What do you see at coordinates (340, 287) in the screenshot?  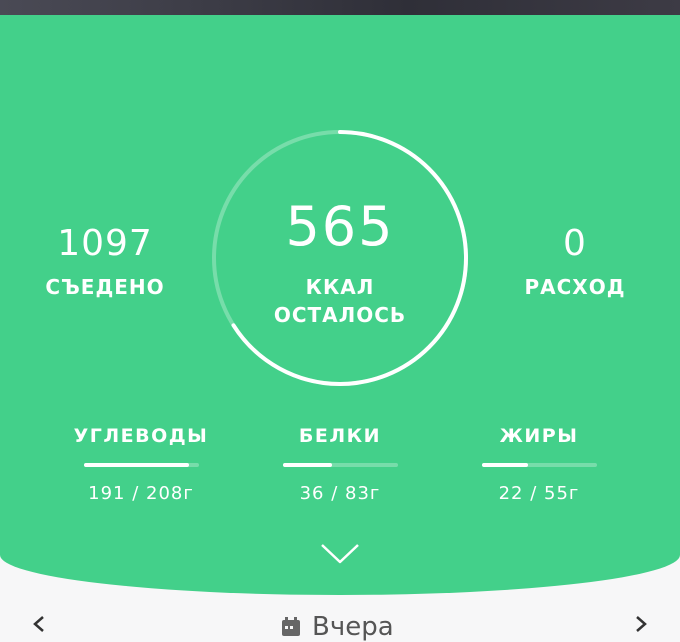 I see `kcal-unit: ККАЛ` at bounding box center [340, 287].